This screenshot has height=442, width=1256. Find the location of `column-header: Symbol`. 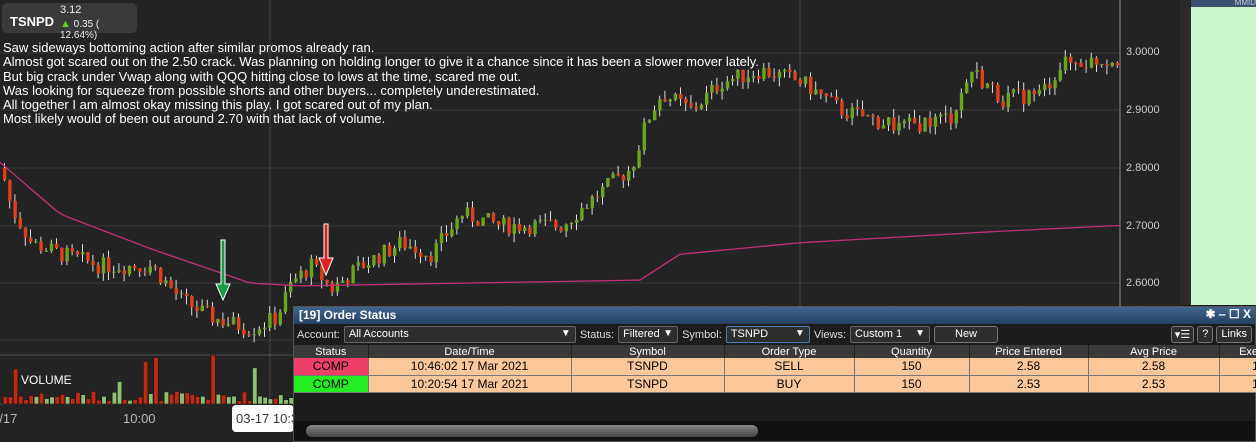

column-header: Symbol is located at coordinates (648, 351).